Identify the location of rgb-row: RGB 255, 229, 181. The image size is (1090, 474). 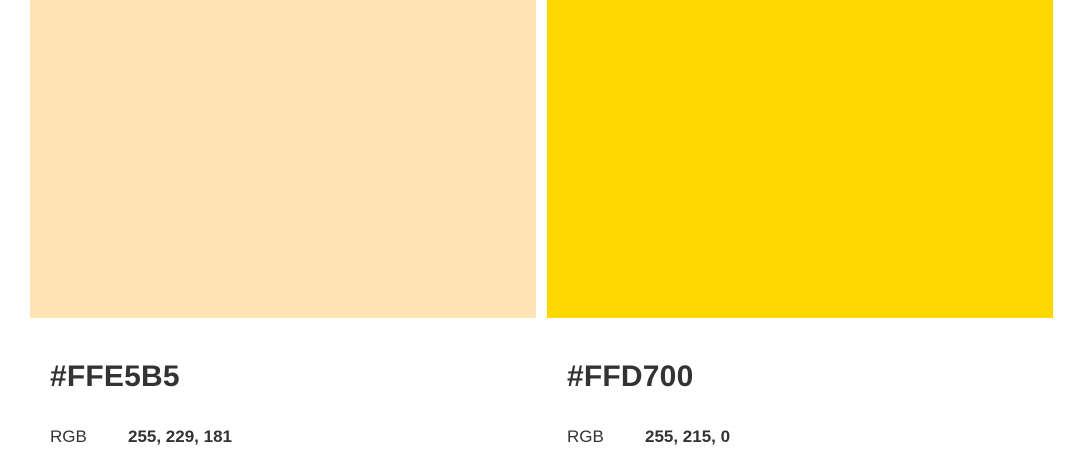
(141, 436).